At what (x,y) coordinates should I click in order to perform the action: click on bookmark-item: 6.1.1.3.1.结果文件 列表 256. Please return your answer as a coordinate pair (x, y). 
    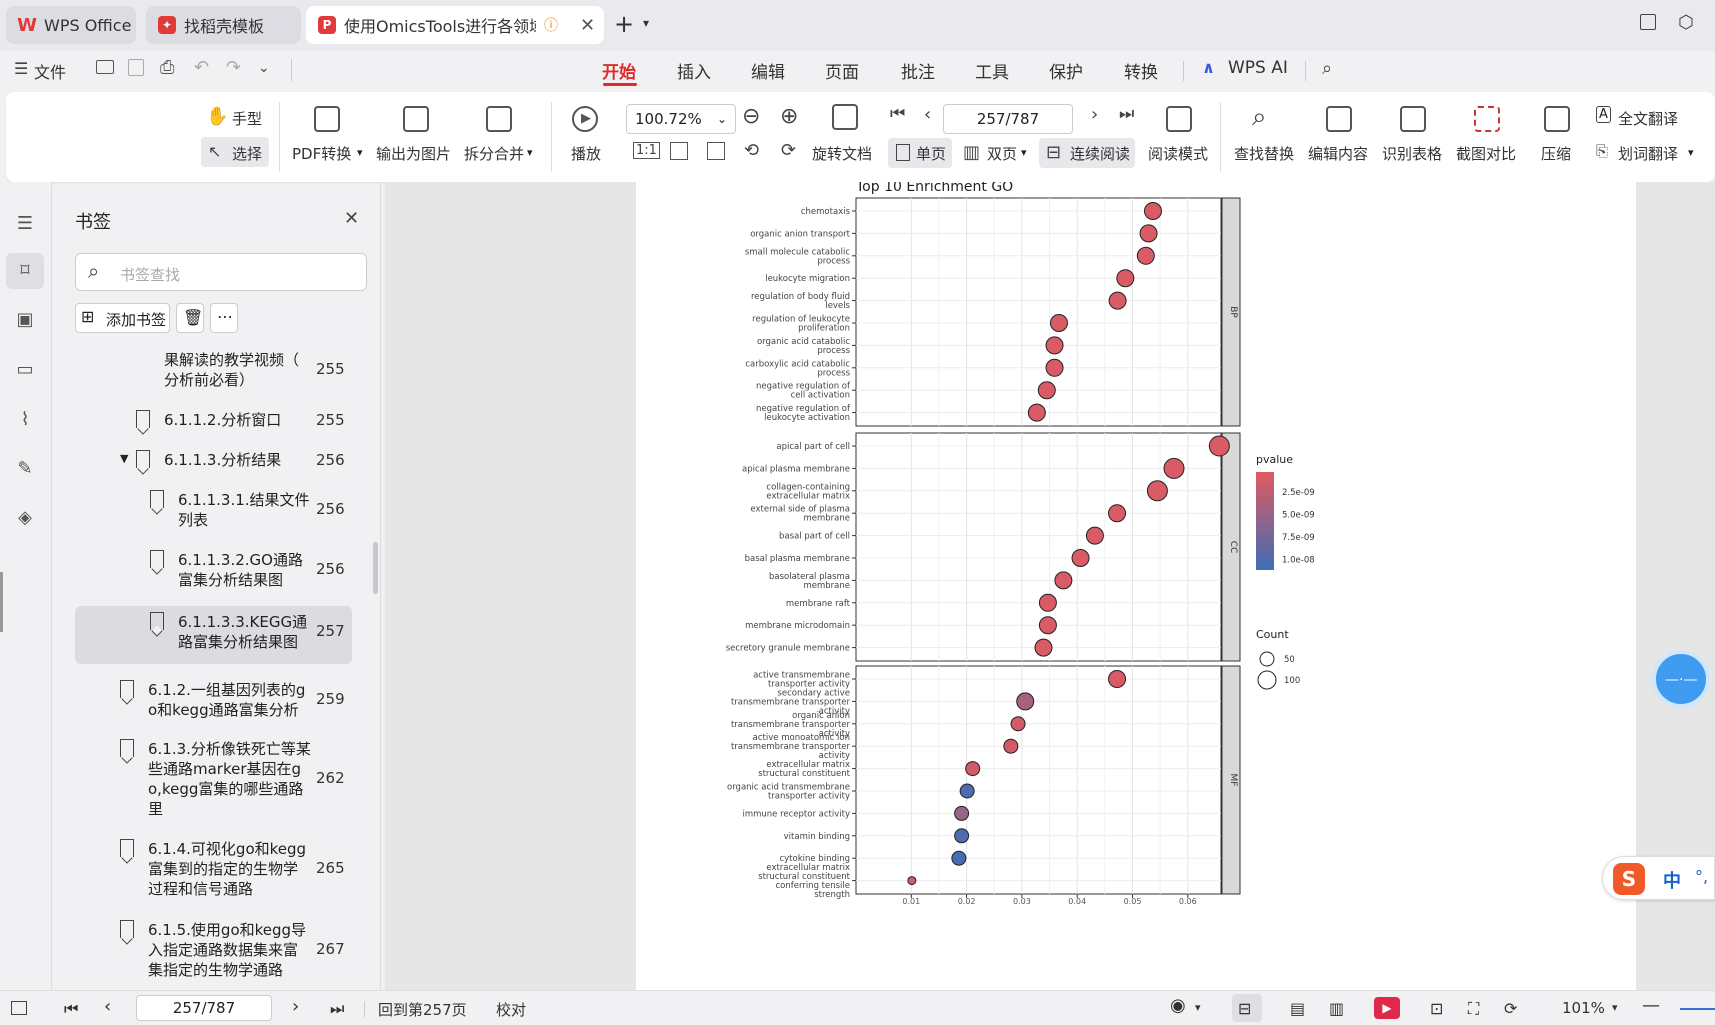
    Looking at the image, I should click on (205, 510).